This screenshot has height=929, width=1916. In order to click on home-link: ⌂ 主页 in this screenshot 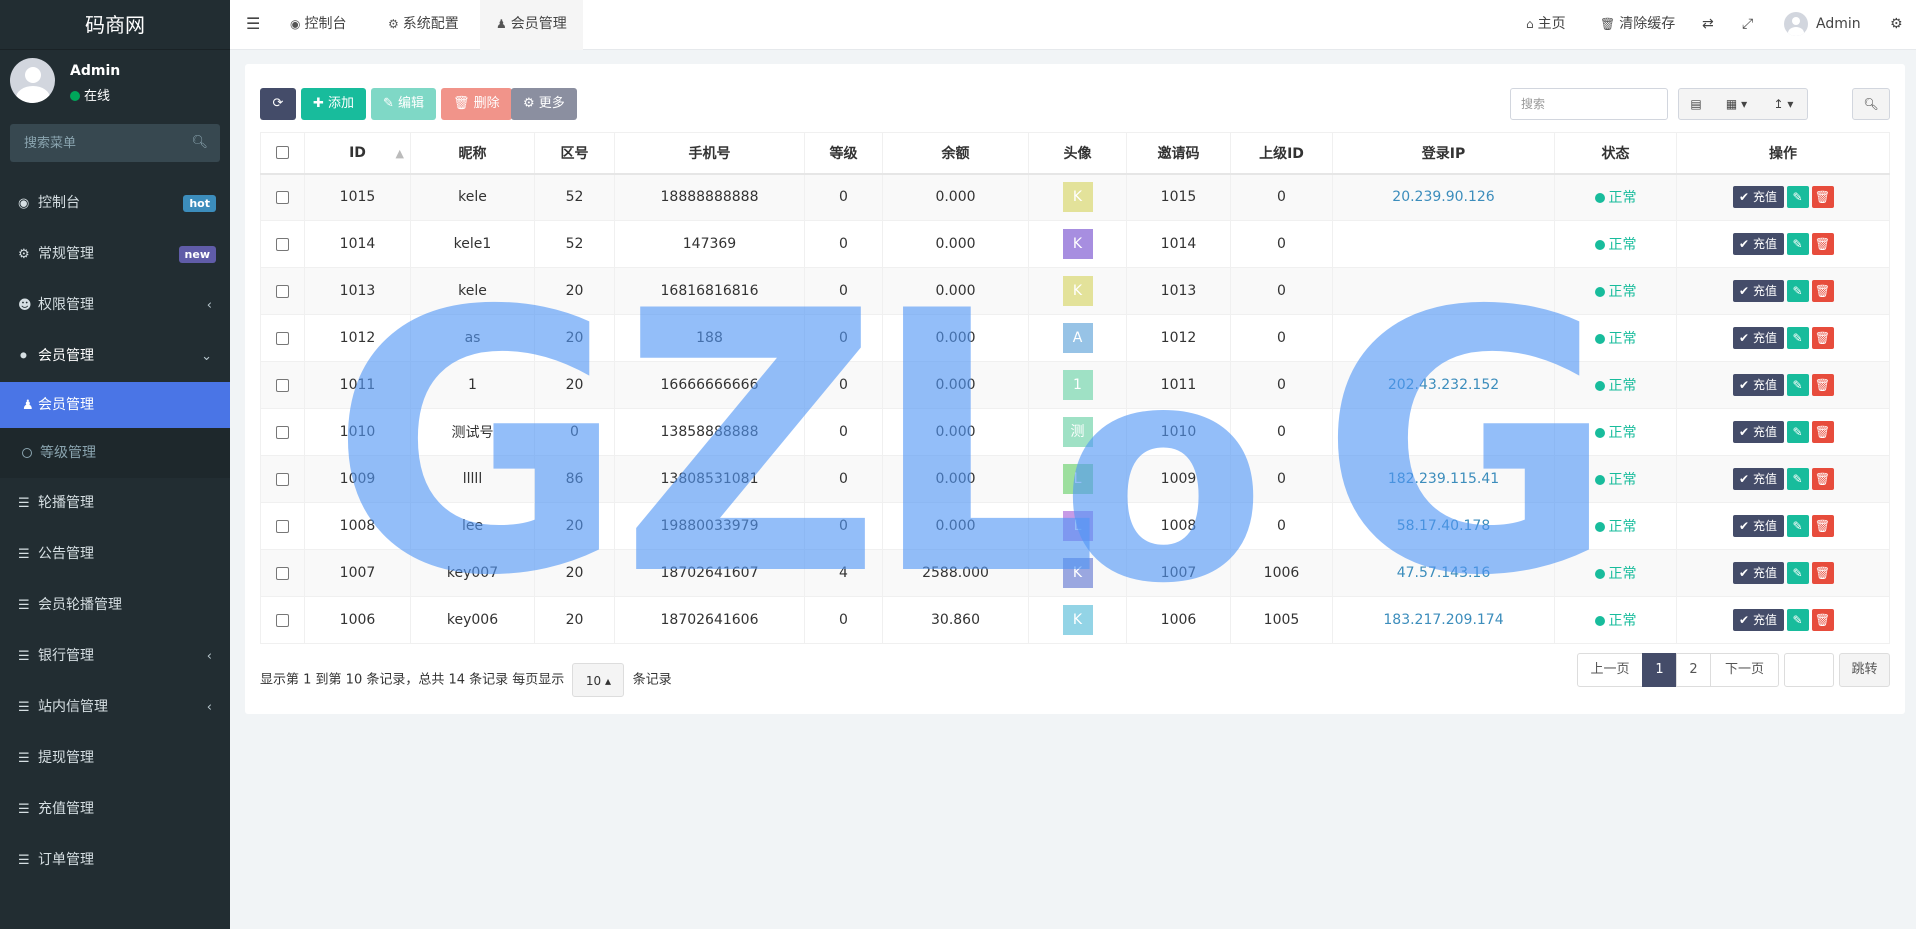, I will do `click(1546, 25)`.